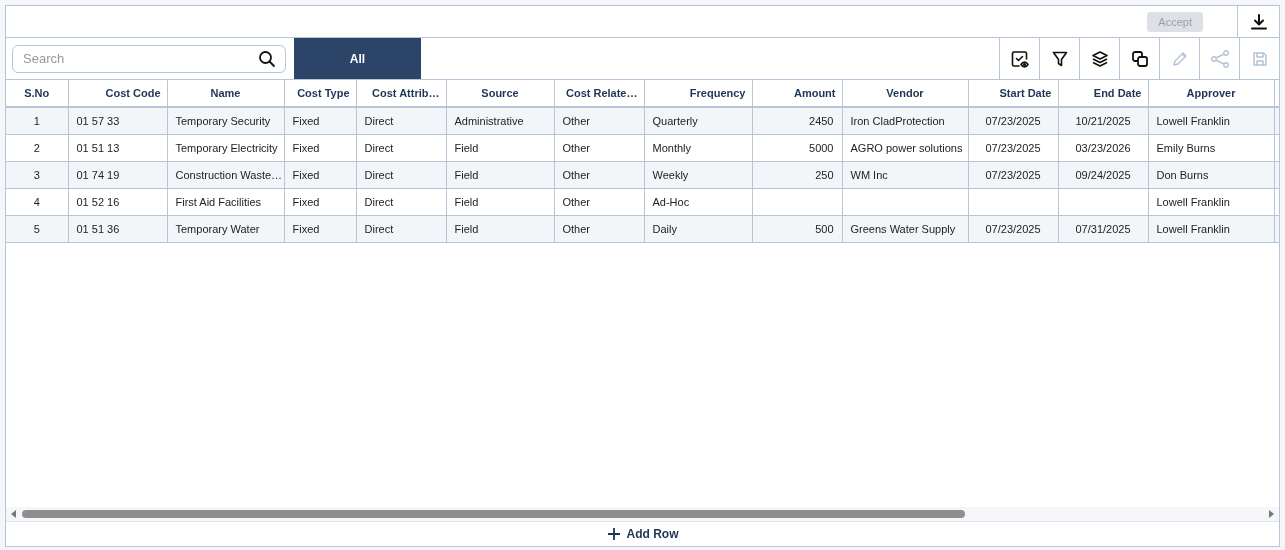 The width and height of the screenshot is (1285, 550). I want to click on table-cell: Greens Water Supply, so click(903, 229).